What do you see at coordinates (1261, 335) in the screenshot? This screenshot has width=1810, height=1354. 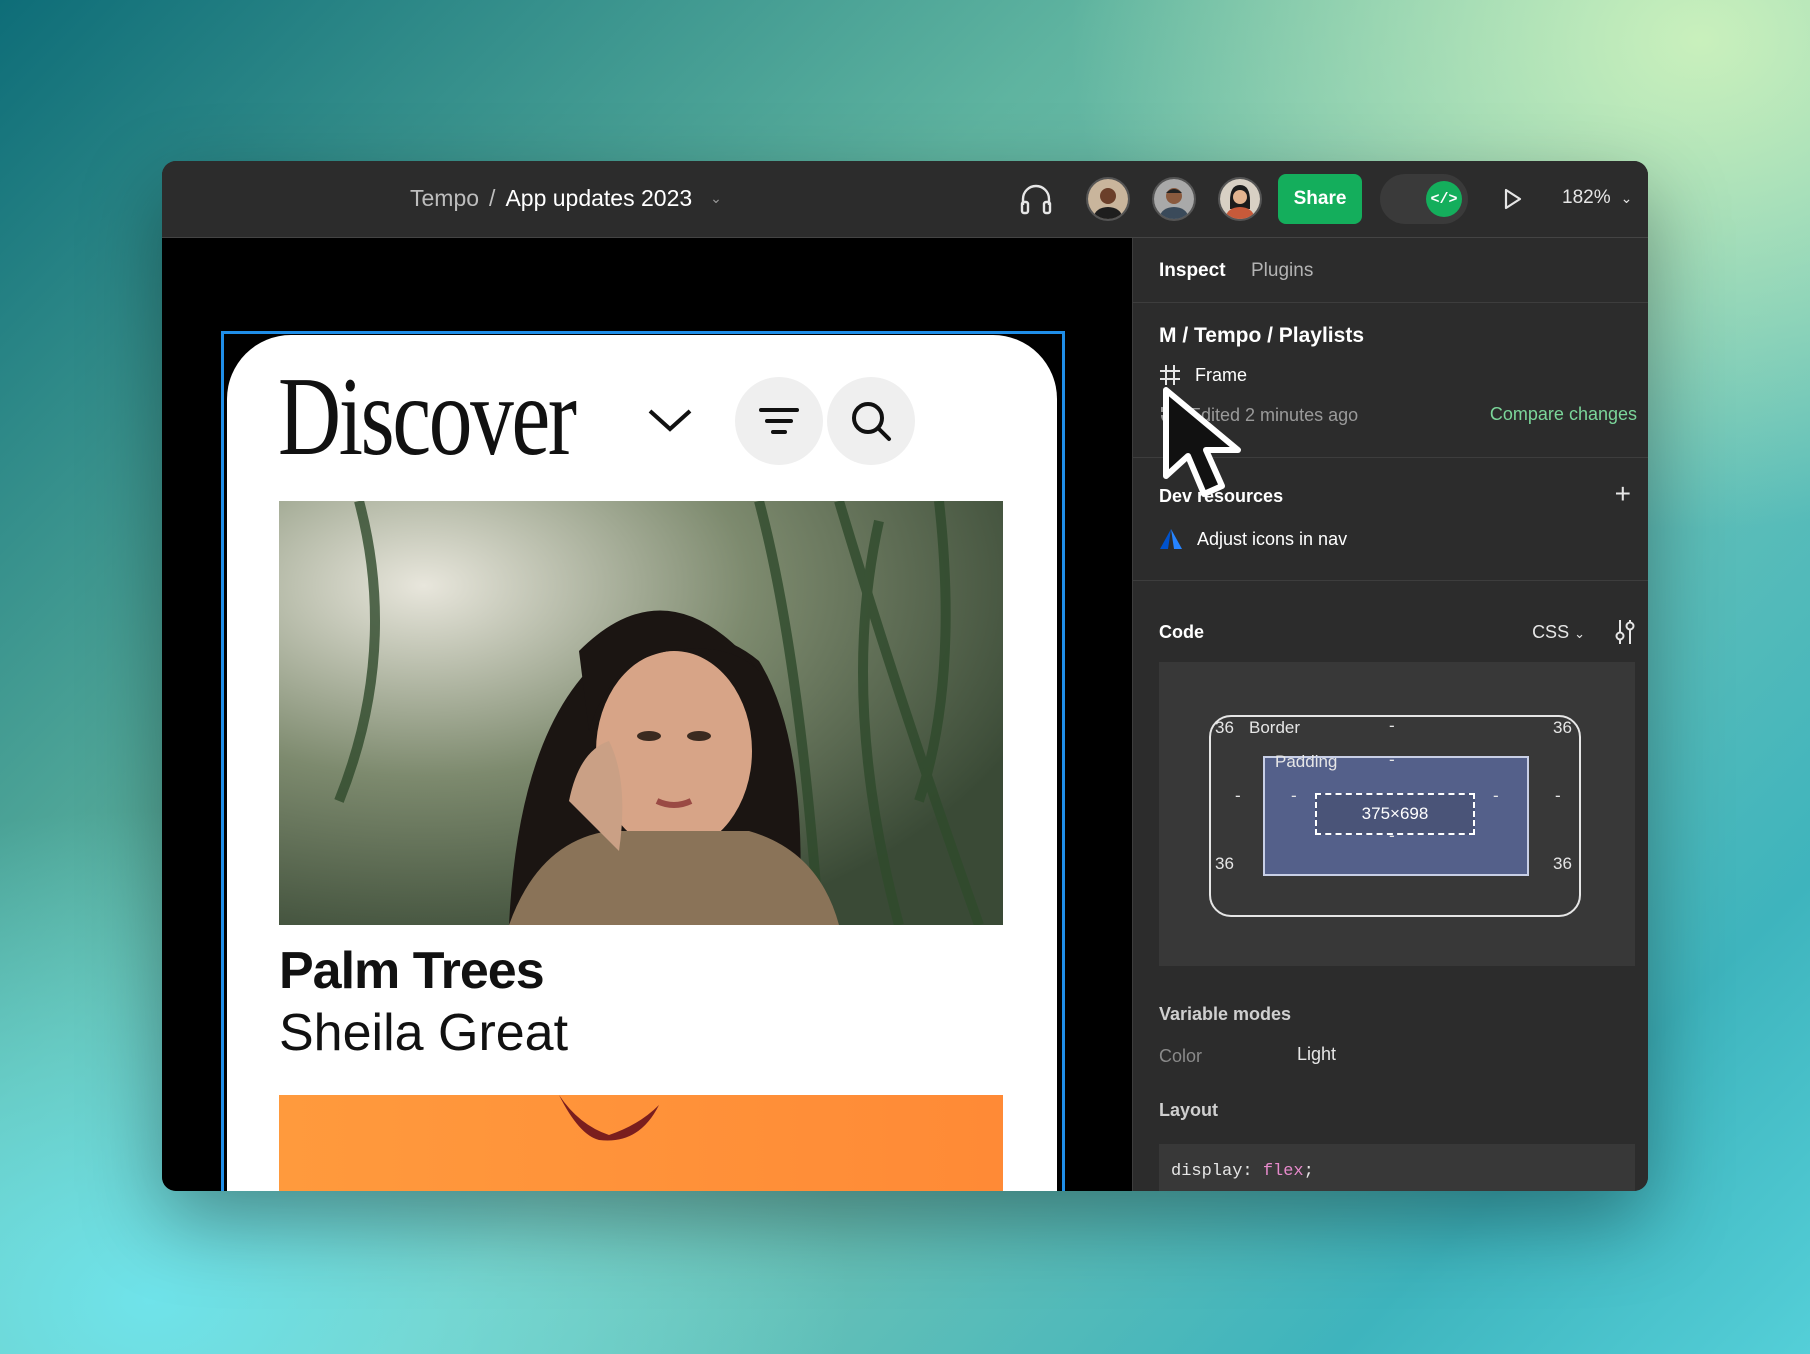 I see `selection-path: M / Tempo / Playlists` at bounding box center [1261, 335].